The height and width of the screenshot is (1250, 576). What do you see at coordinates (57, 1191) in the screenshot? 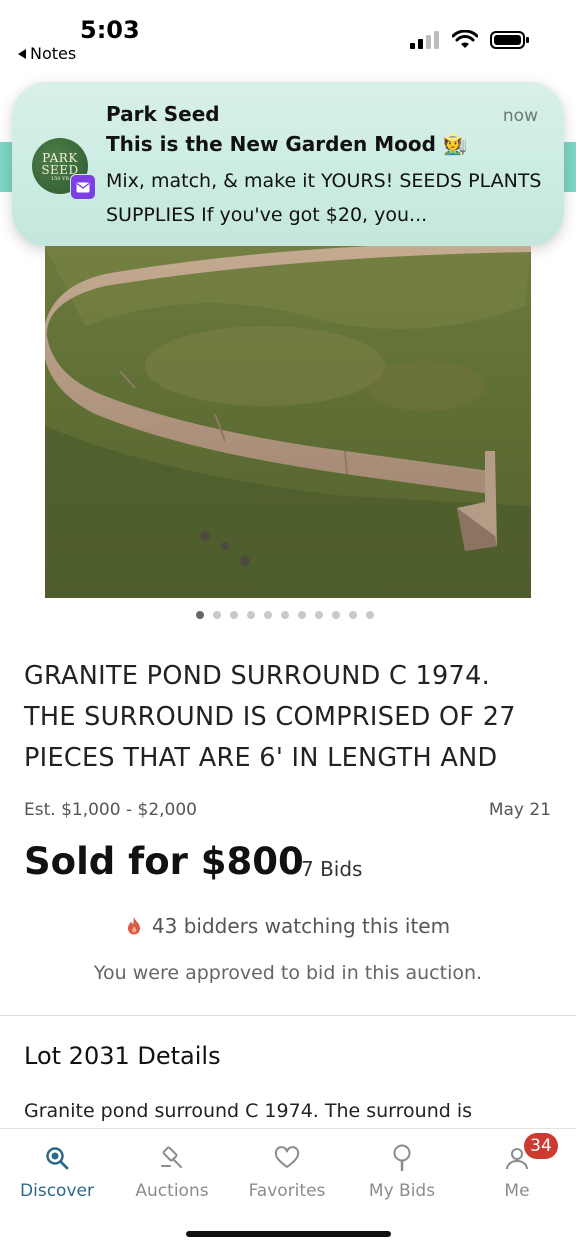
I see `tab-label: Discover` at bounding box center [57, 1191].